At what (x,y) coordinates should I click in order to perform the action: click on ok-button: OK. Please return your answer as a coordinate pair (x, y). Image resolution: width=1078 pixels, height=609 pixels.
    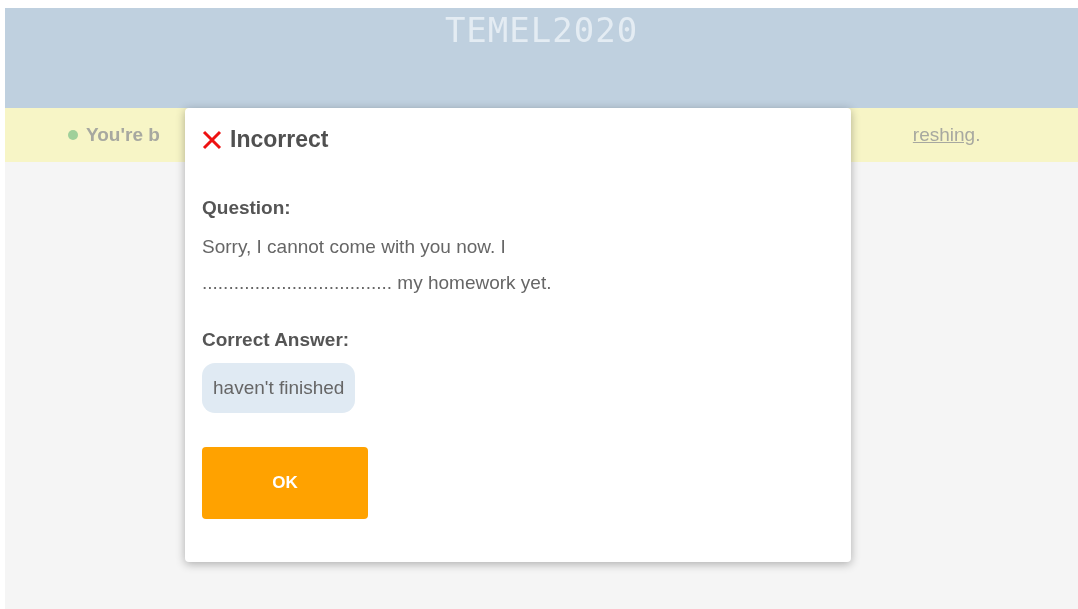
    Looking at the image, I should click on (285, 483).